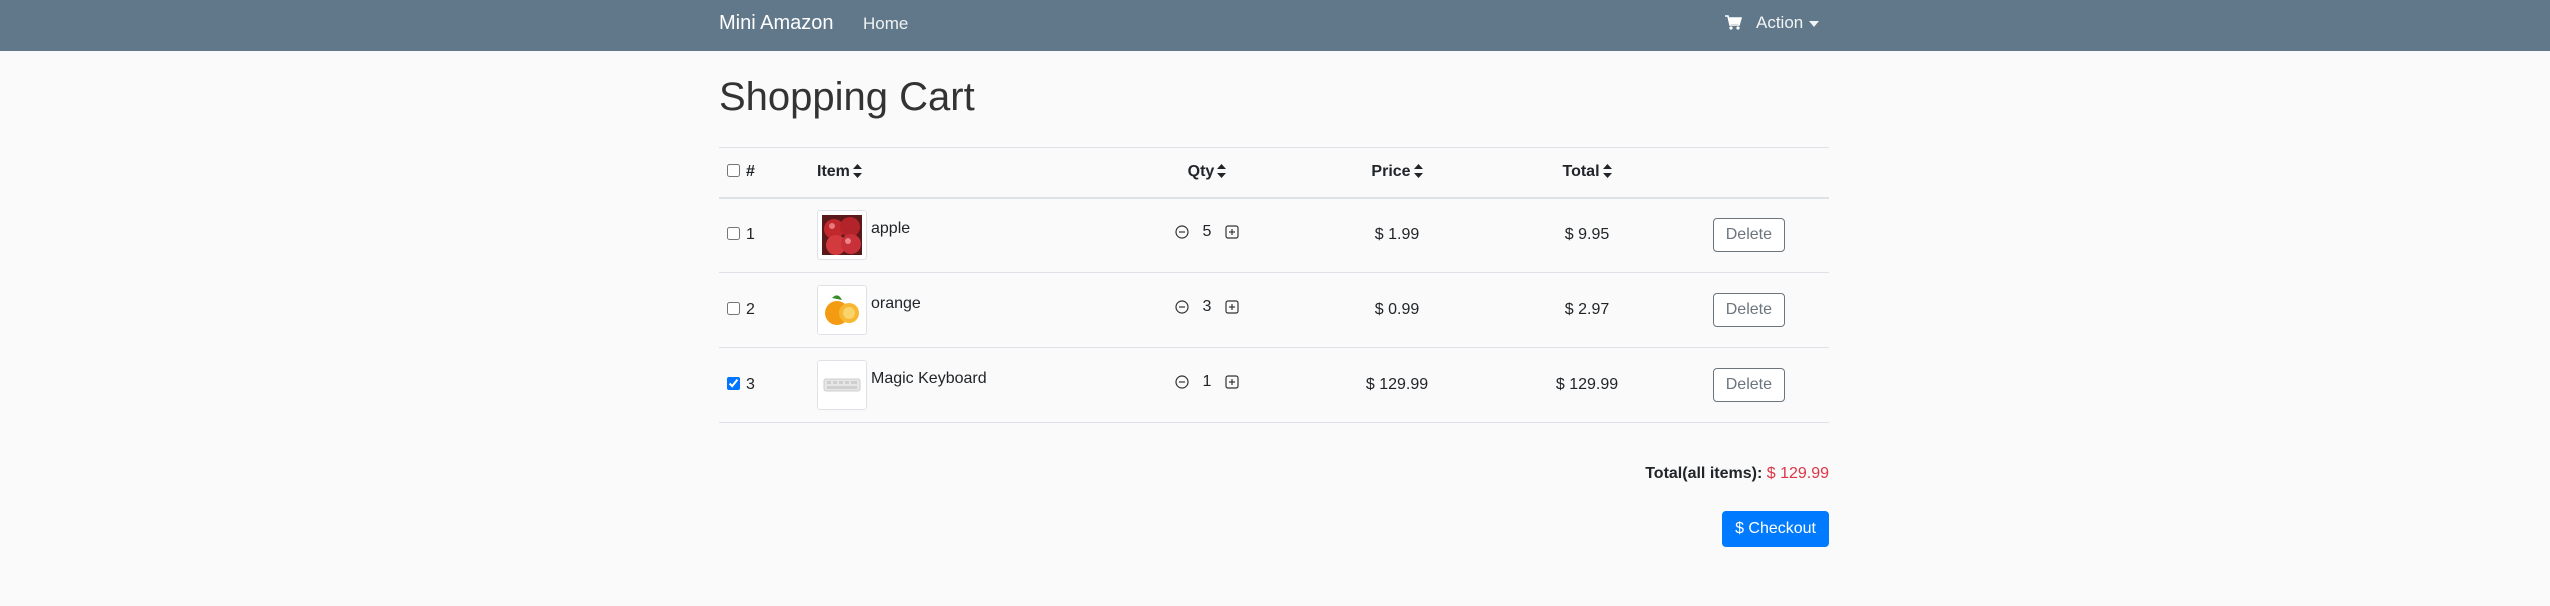  What do you see at coordinates (833, 172) in the screenshot?
I see `header-item-label: Item` at bounding box center [833, 172].